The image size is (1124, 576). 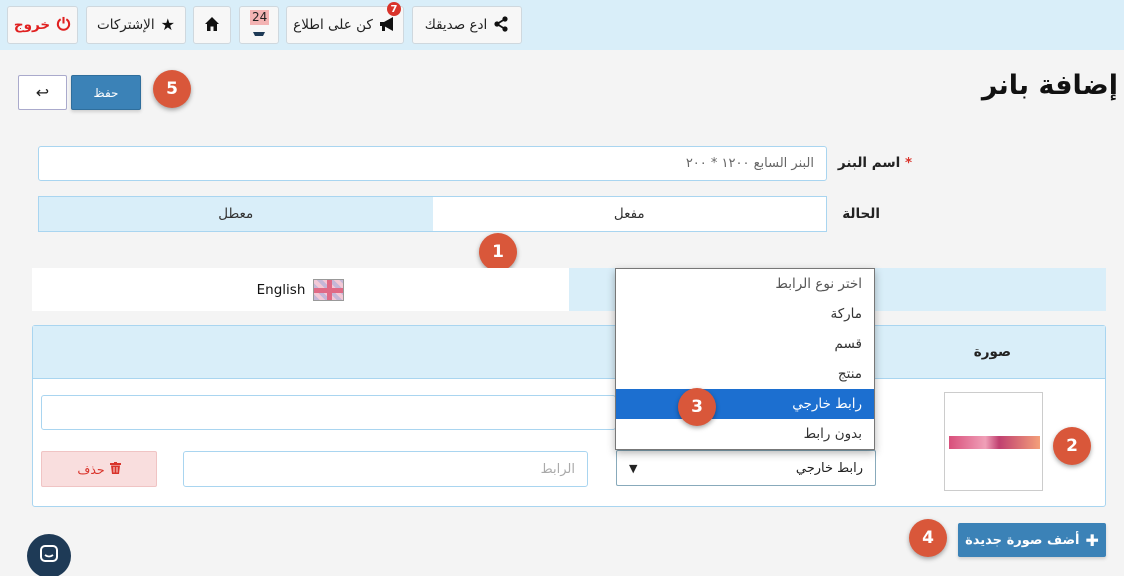 I want to click on home-button, so click(x=212, y=25).